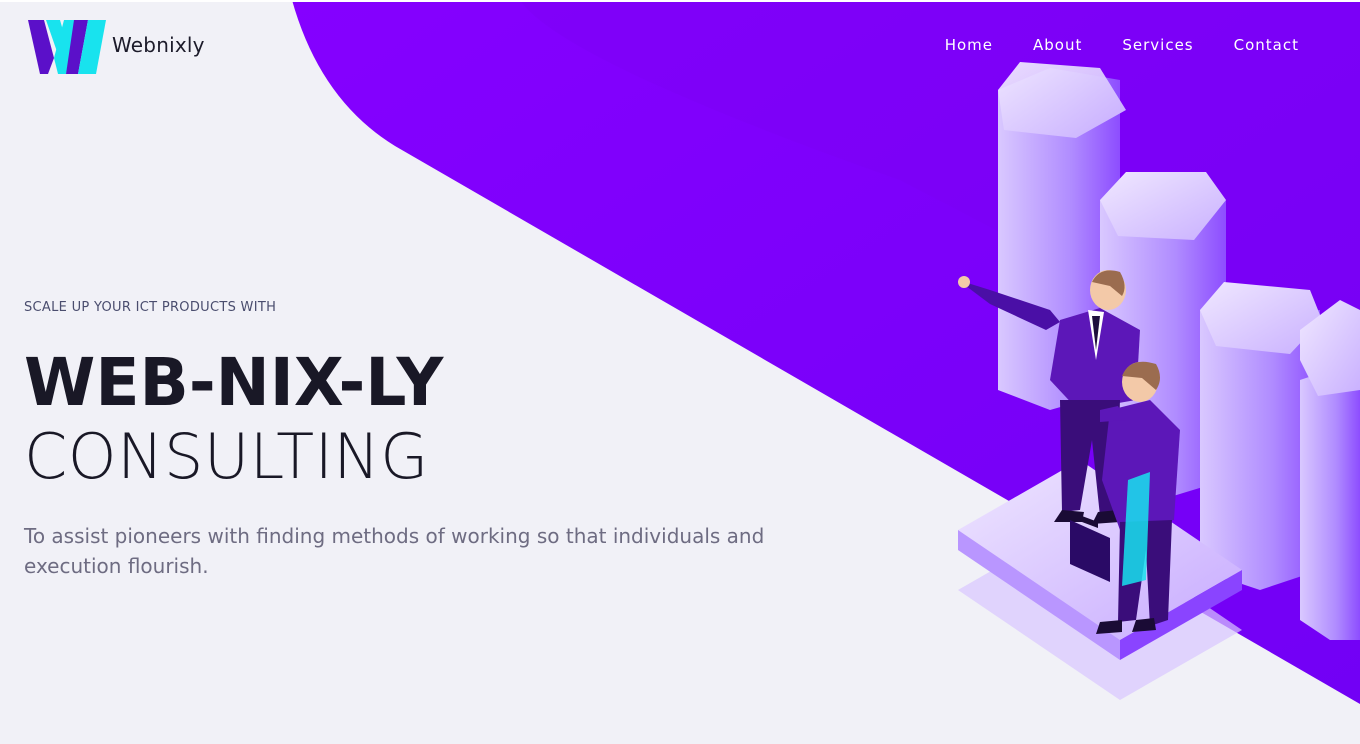  I want to click on nav-contact: Contact, so click(1266, 45).